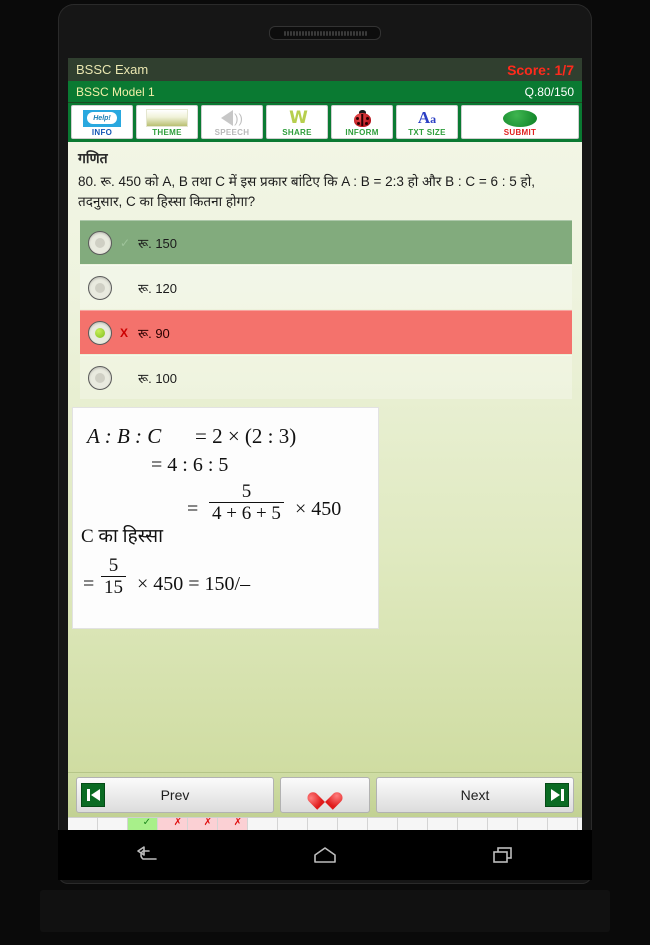  I want to click on home-icon, so click(325, 855).